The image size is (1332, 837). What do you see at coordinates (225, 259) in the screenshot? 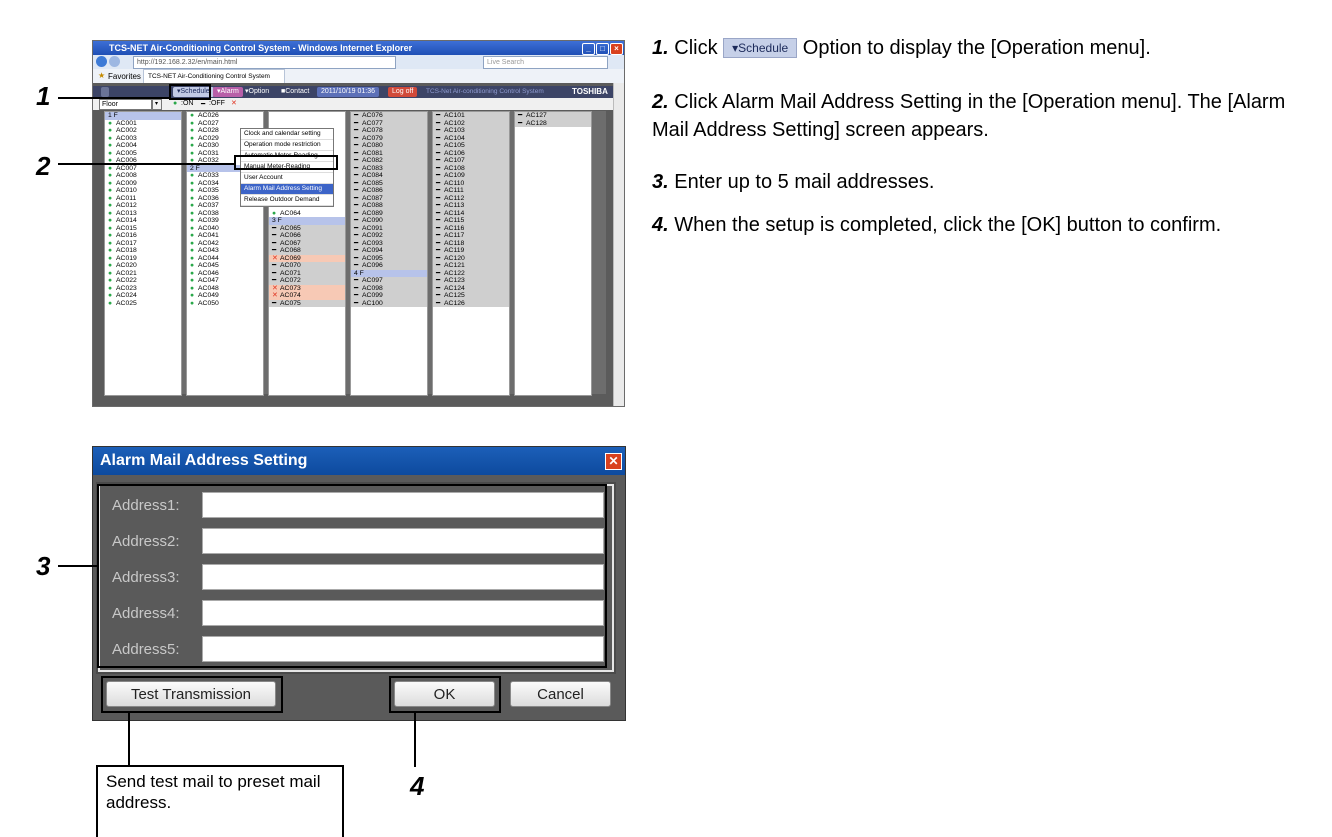
I see `unit-cell: ● AC044` at bounding box center [225, 259].